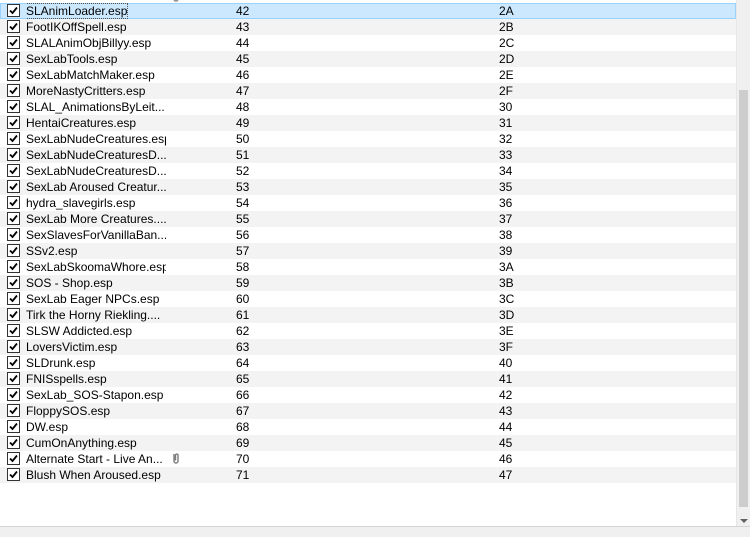  I want to click on load-order-index: 65, so click(243, 379).